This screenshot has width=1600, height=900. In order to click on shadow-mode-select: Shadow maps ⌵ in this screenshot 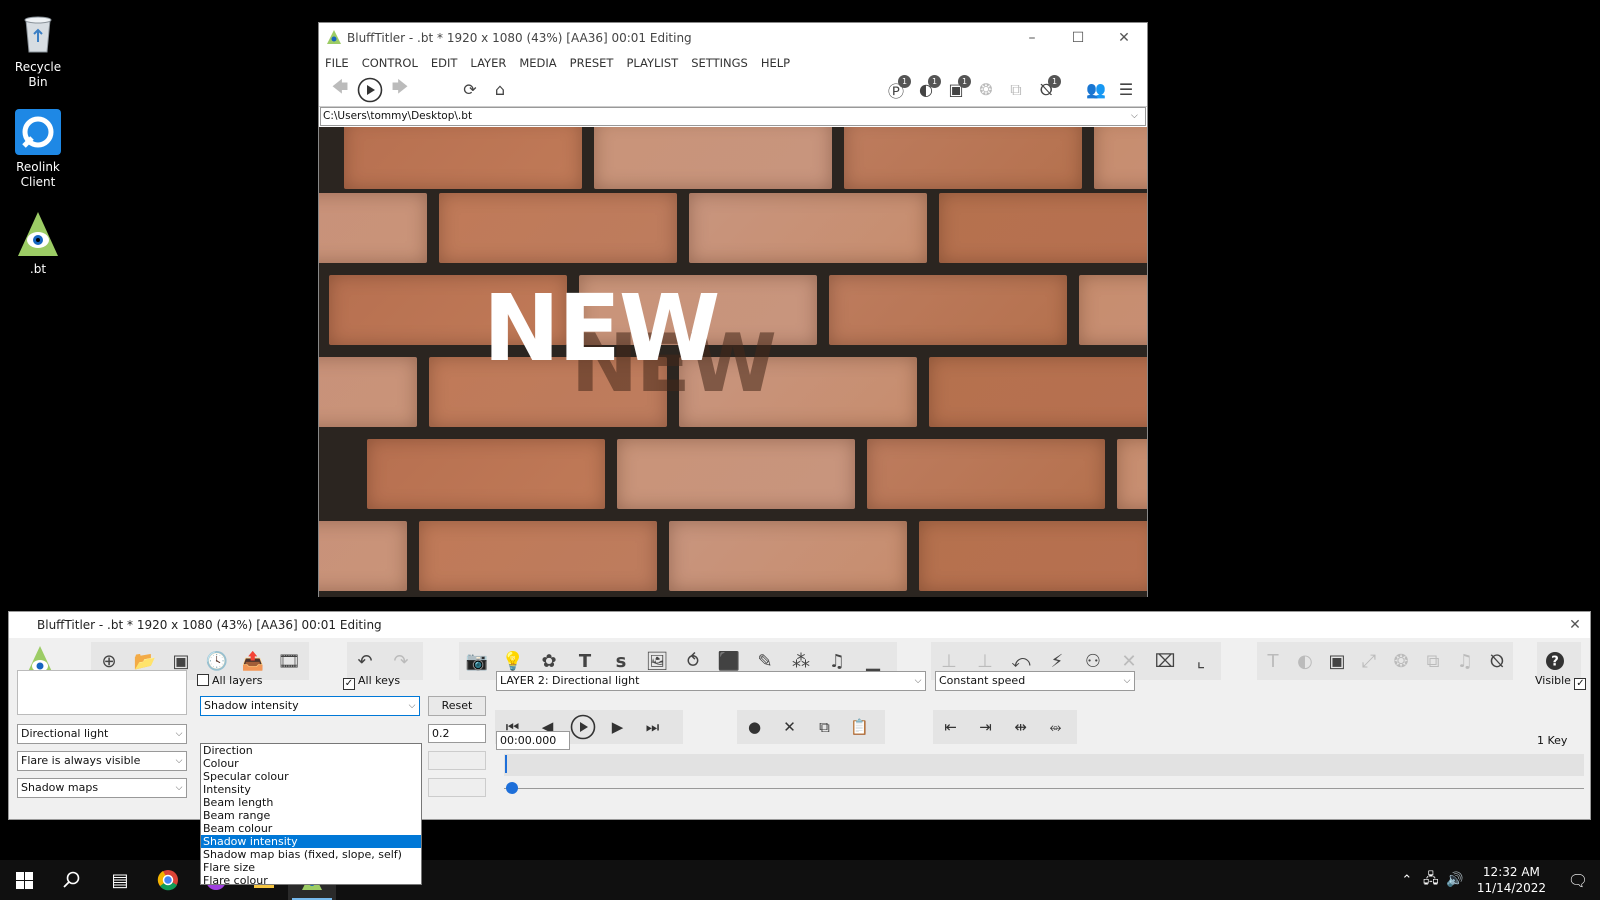, I will do `click(102, 788)`.